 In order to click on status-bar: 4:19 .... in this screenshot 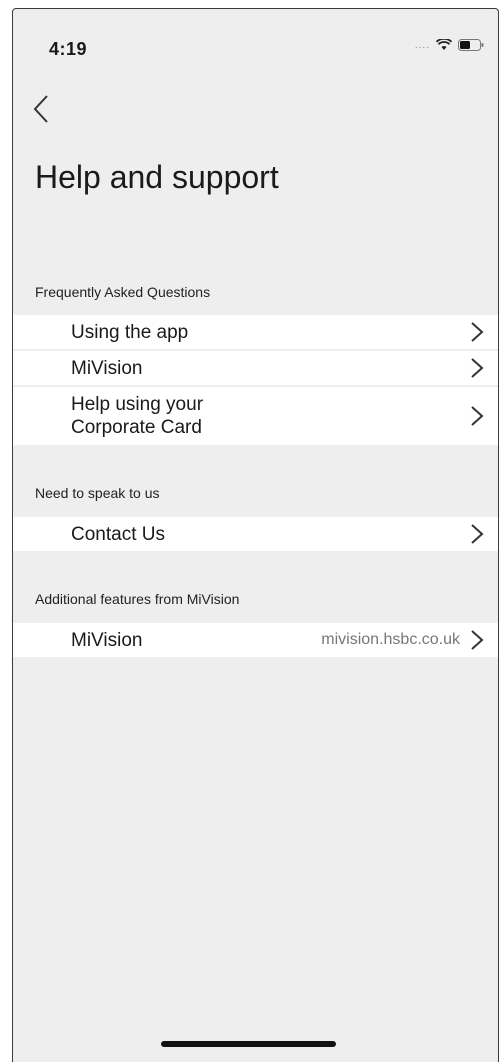, I will do `click(255, 39)`.